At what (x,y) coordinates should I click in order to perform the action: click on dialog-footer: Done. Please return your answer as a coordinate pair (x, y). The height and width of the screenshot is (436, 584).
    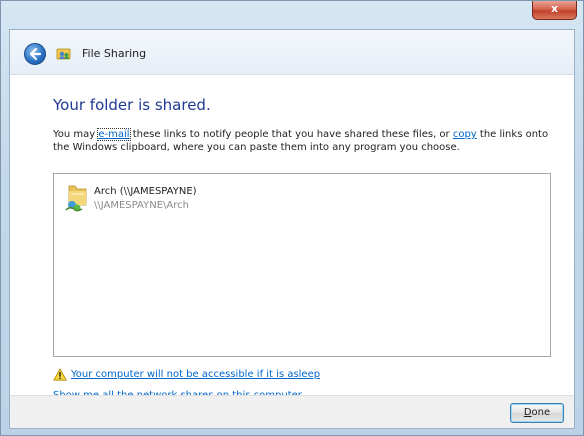
    Looking at the image, I should click on (292, 411).